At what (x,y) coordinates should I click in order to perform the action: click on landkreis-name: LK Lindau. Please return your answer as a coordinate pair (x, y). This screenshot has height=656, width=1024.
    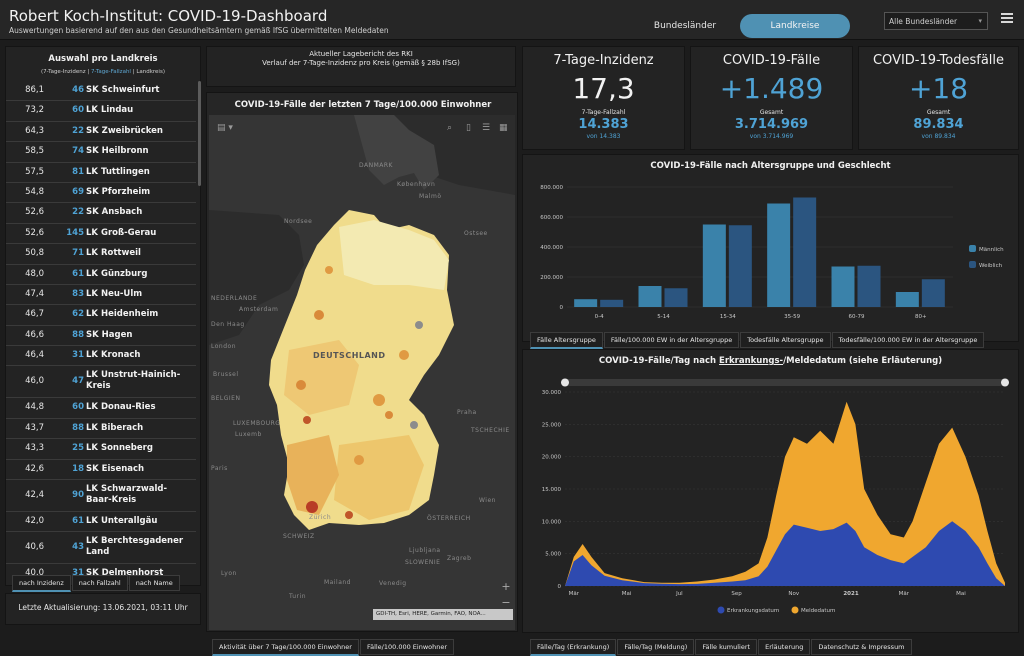
    Looking at the image, I should click on (110, 110).